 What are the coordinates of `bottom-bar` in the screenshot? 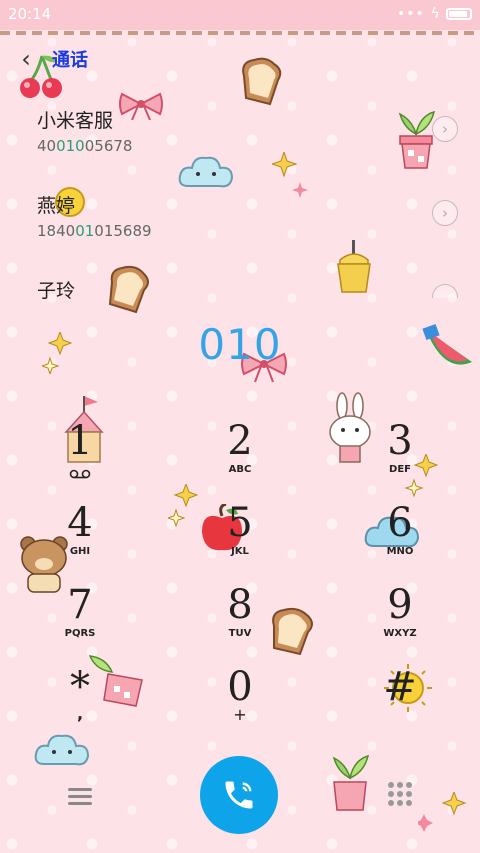 It's located at (240, 796).